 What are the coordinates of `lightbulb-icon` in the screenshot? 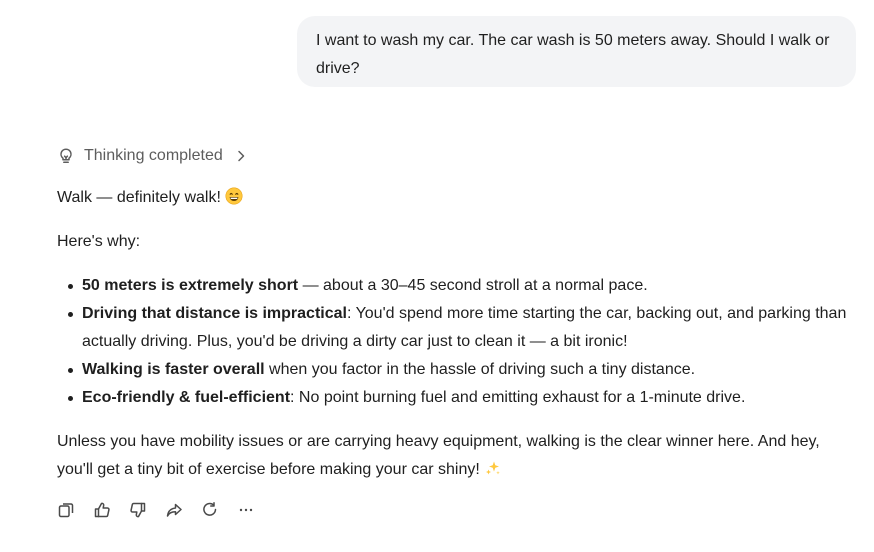 It's located at (66, 156).